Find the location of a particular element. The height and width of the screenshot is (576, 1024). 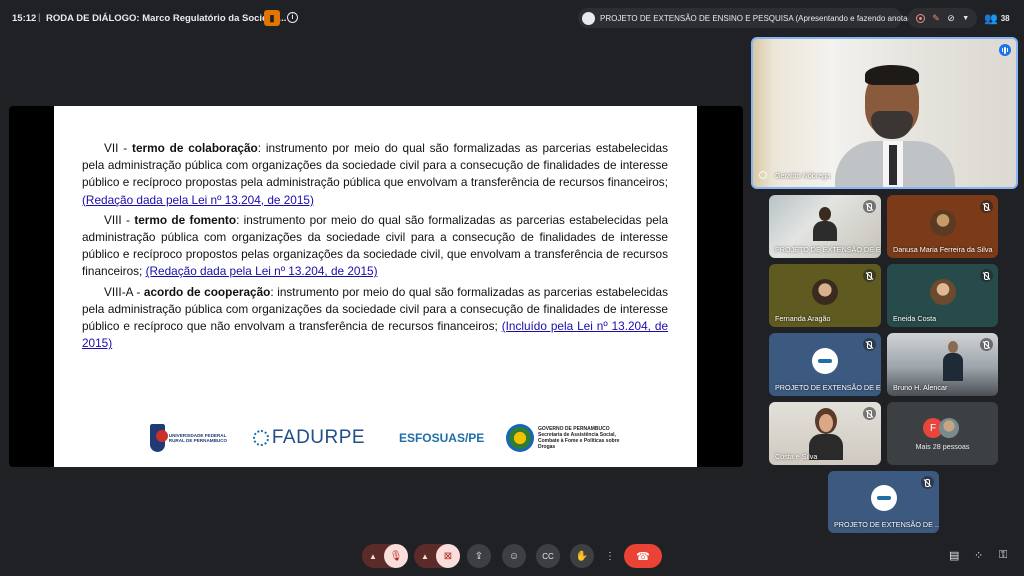

participant-name: Bruno H. Alencar is located at coordinates (920, 387).